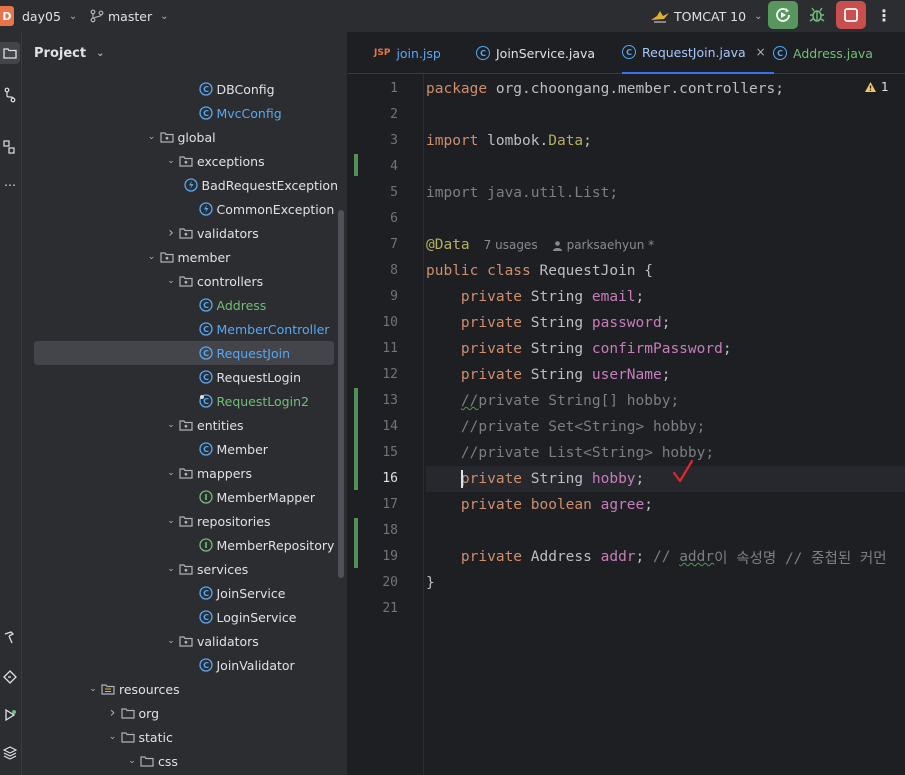  What do you see at coordinates (180, 89) in the screenshot?
I see `tree-item: C DBConfig` at bounding box center [180, 89].